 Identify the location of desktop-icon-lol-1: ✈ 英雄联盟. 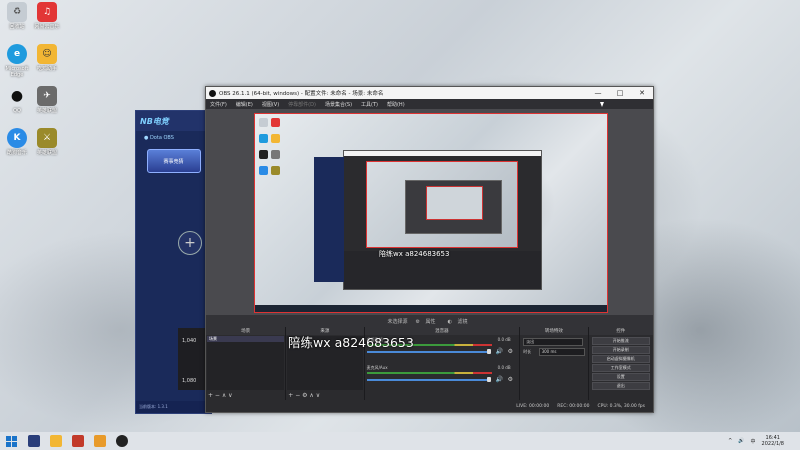
(47, 100).